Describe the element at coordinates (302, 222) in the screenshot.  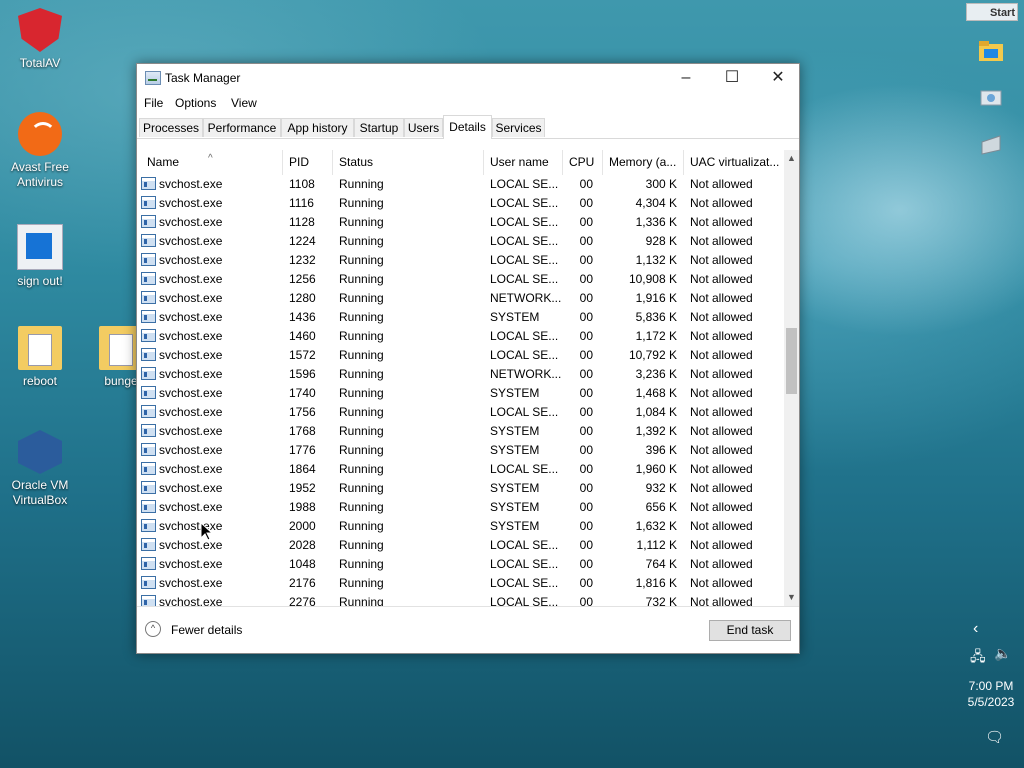
I see `pid-cell: 1128` at that location.